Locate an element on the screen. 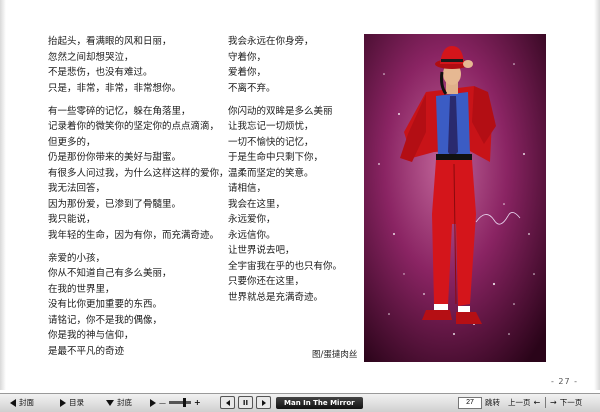 The width and height of the screenshot is (600, 412). next-track-button is located at coordinates (263, 402).